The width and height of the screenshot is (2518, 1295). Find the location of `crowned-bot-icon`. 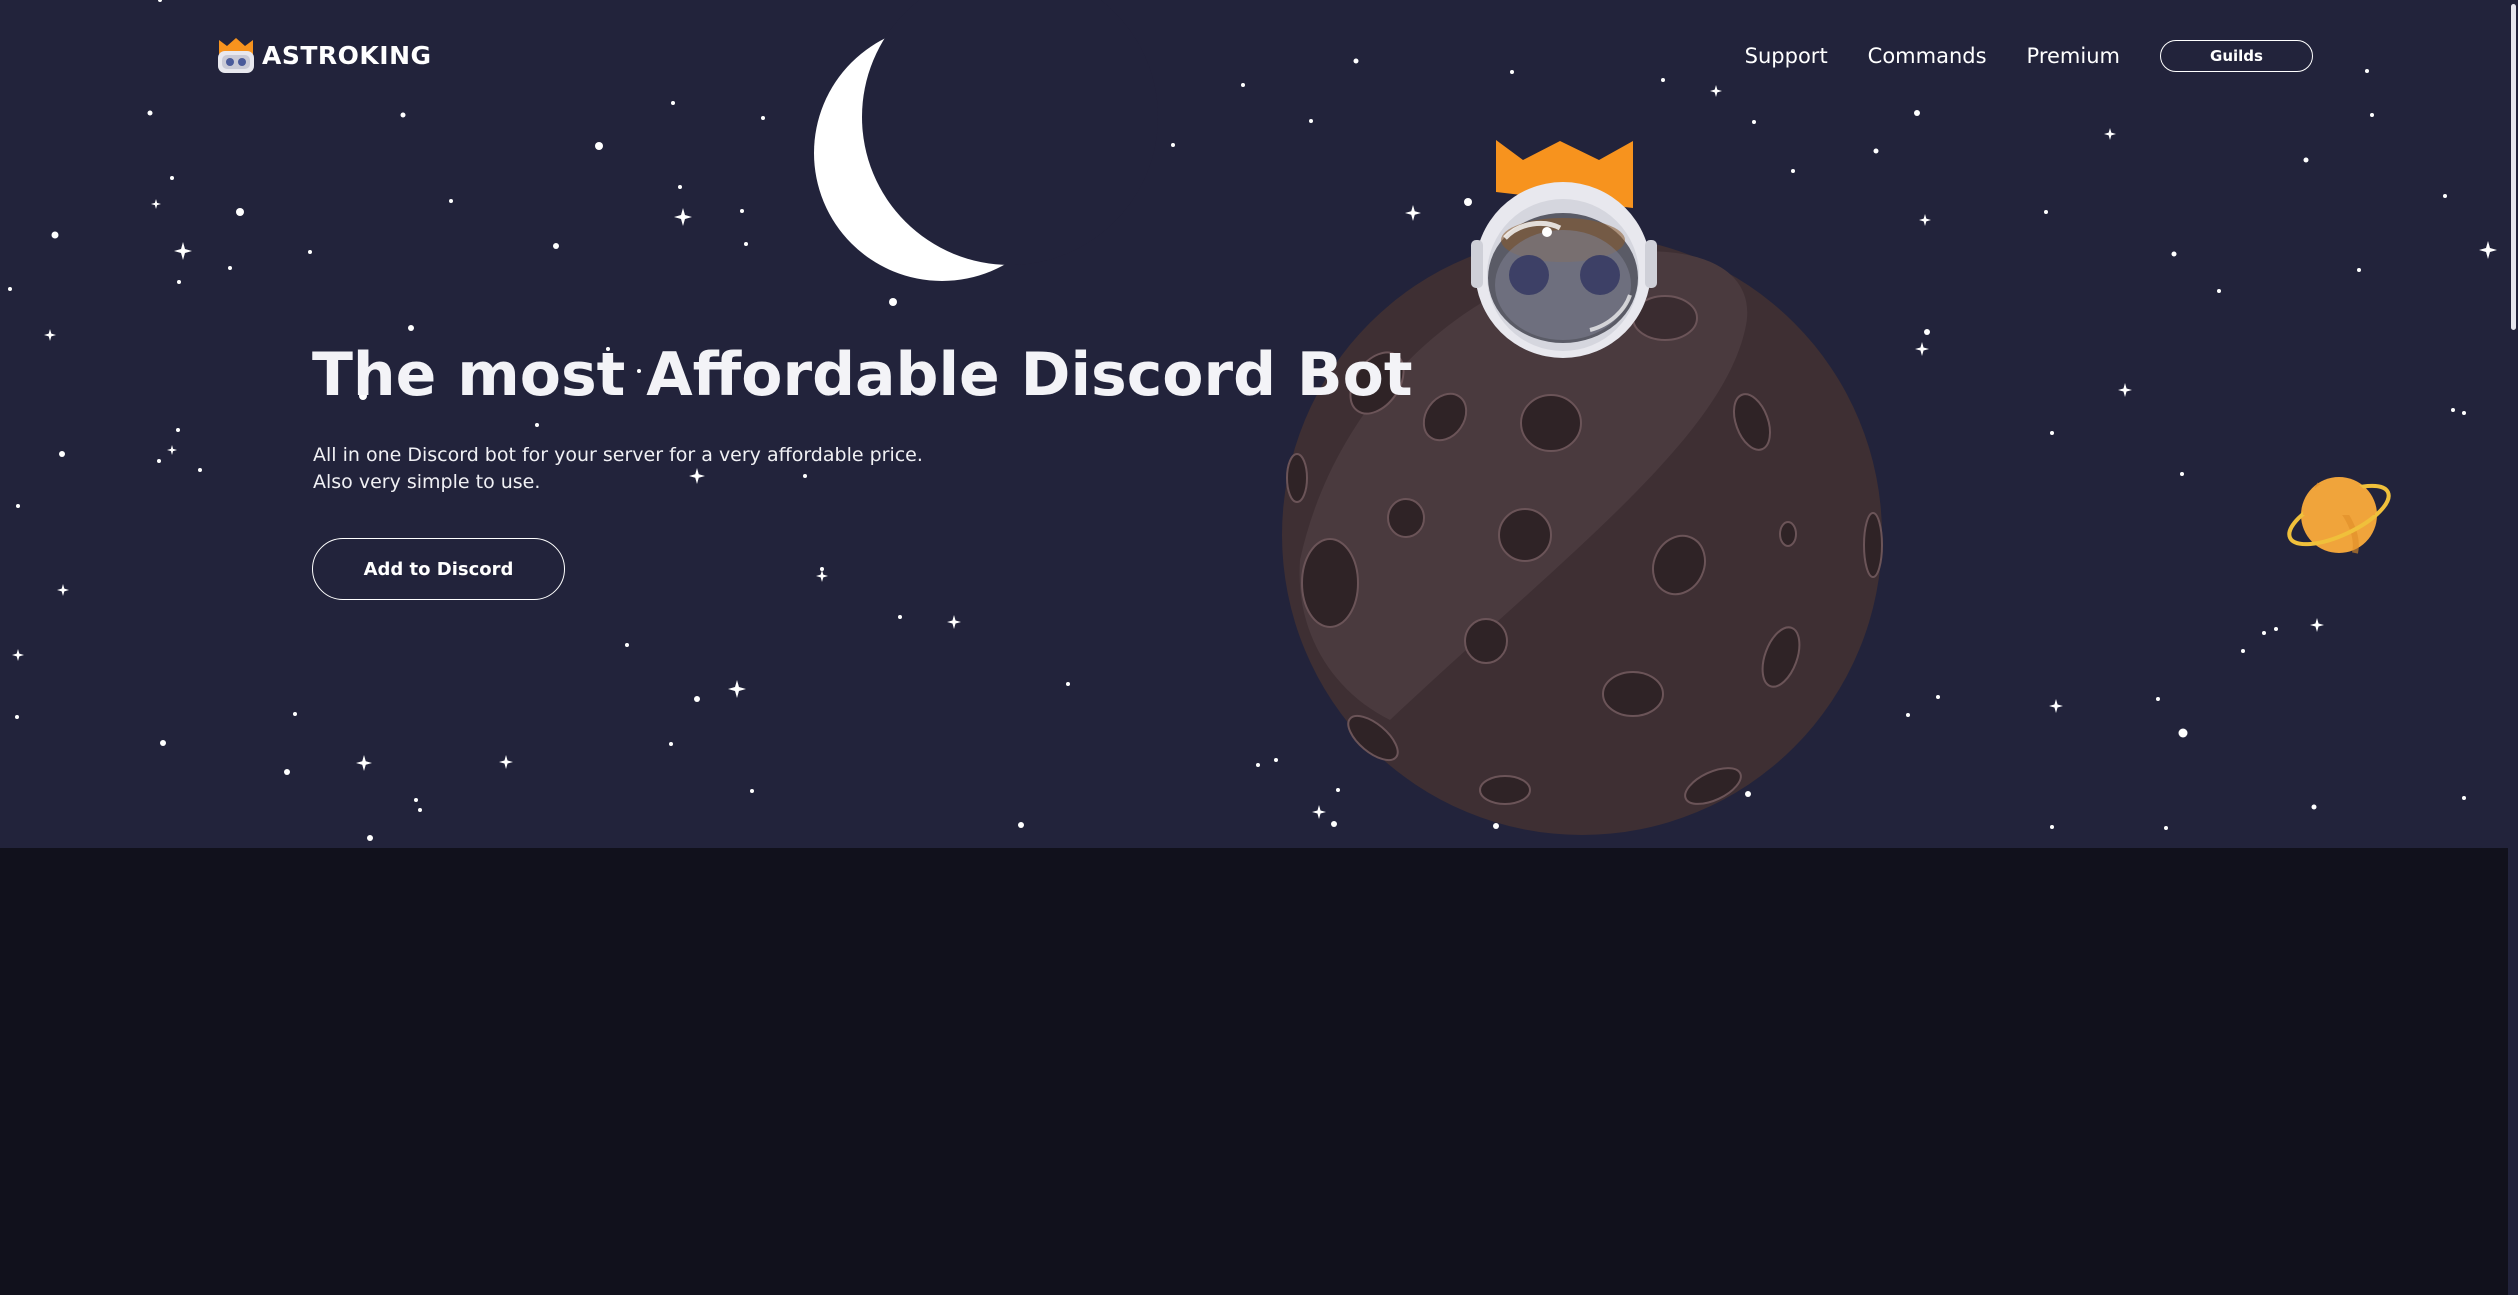

crowned-bot-icon is located at coordinates (236, 55).